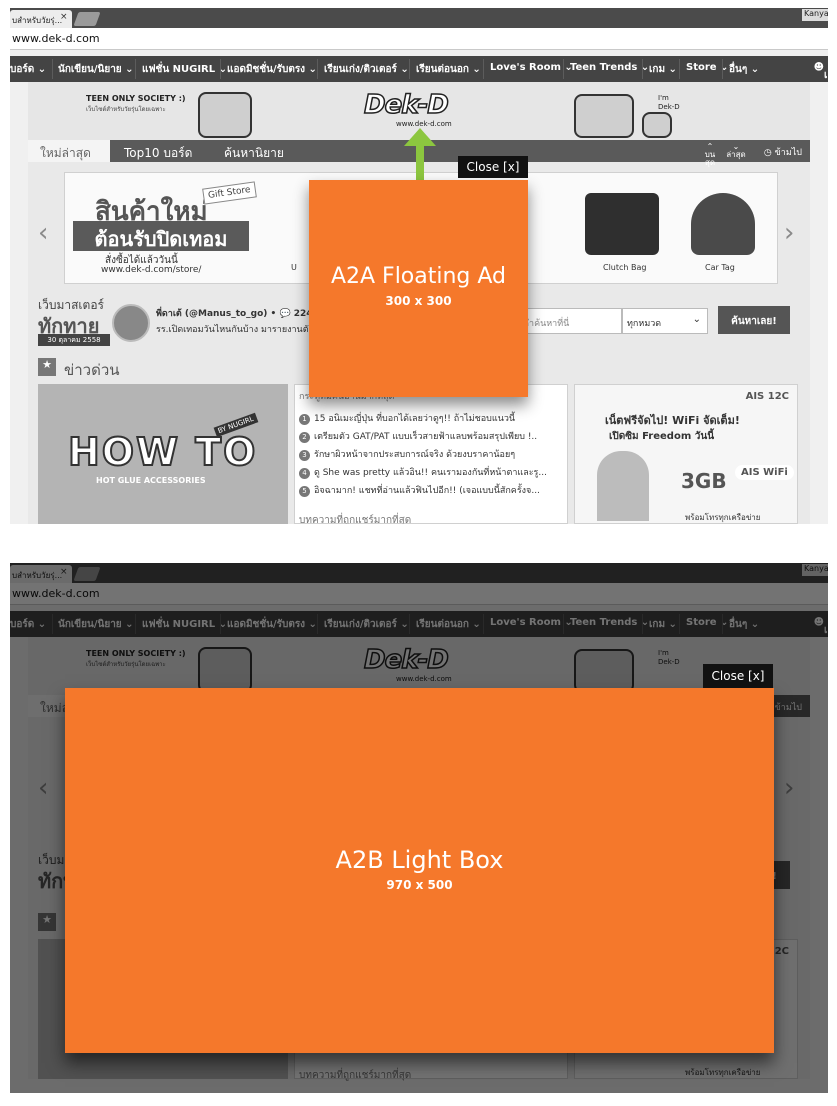 Image resolution: width=837 pixels, height=1106 pixels. What do you see at coordinates (74, 340) in the screenshot?
I see `date-badge: 30 ตุลาคม 2558` at bounding box center [74, 340].